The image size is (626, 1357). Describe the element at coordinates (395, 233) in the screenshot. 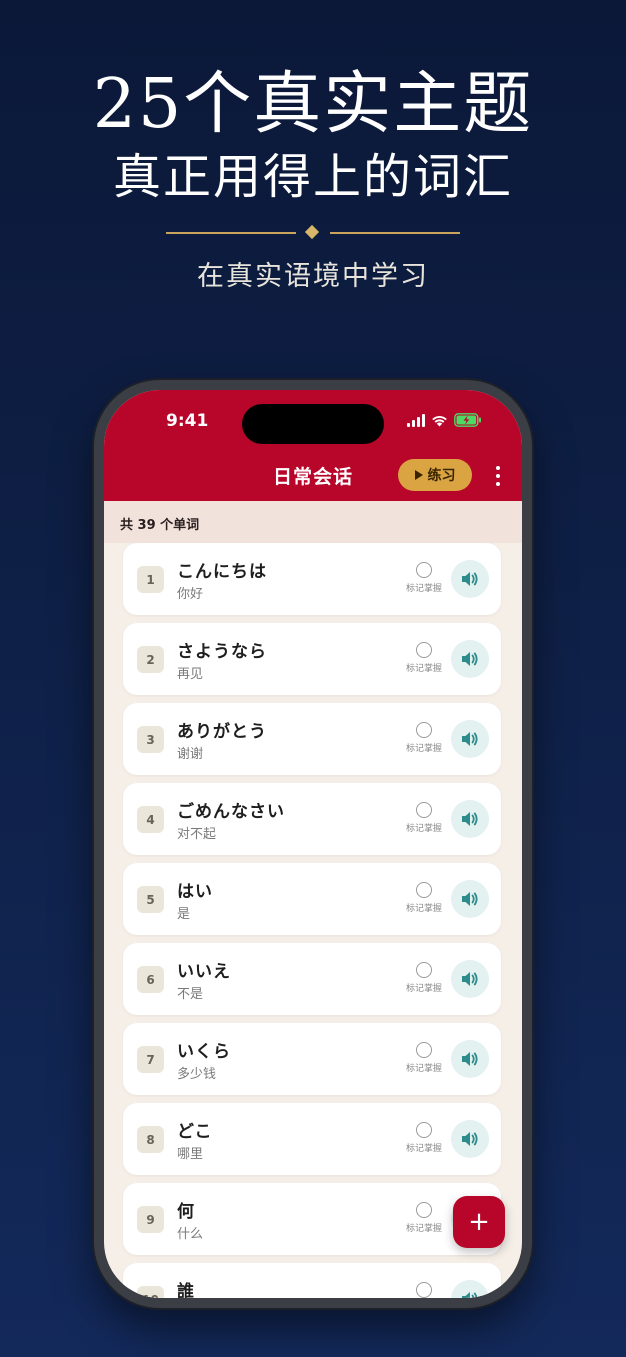

I see `divider-line-right` at that location.